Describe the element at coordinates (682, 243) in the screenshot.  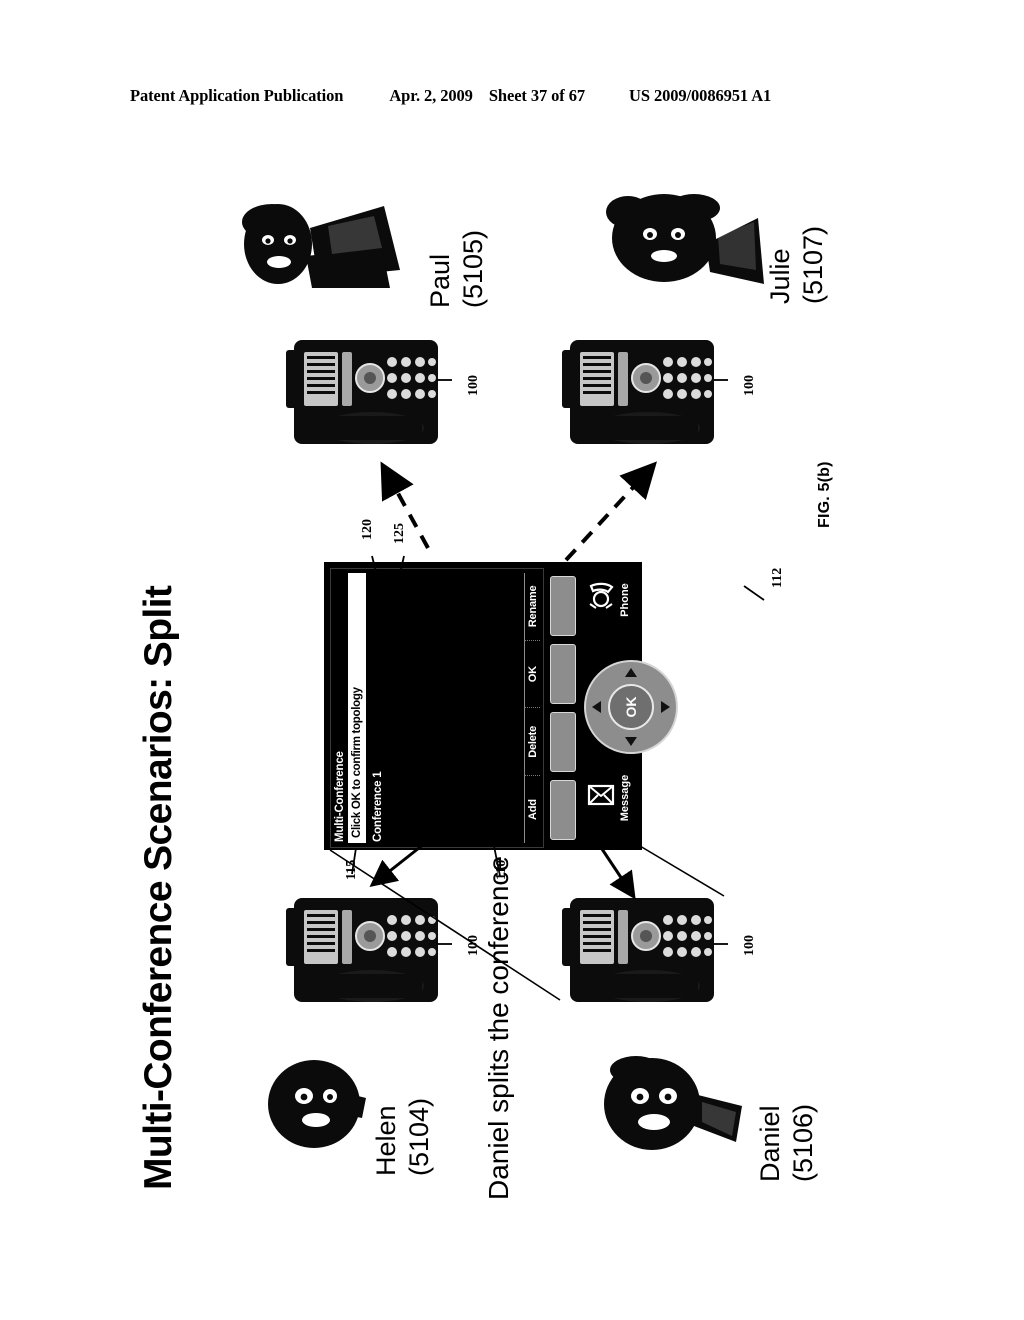
I see `avatar-julie` at that location.